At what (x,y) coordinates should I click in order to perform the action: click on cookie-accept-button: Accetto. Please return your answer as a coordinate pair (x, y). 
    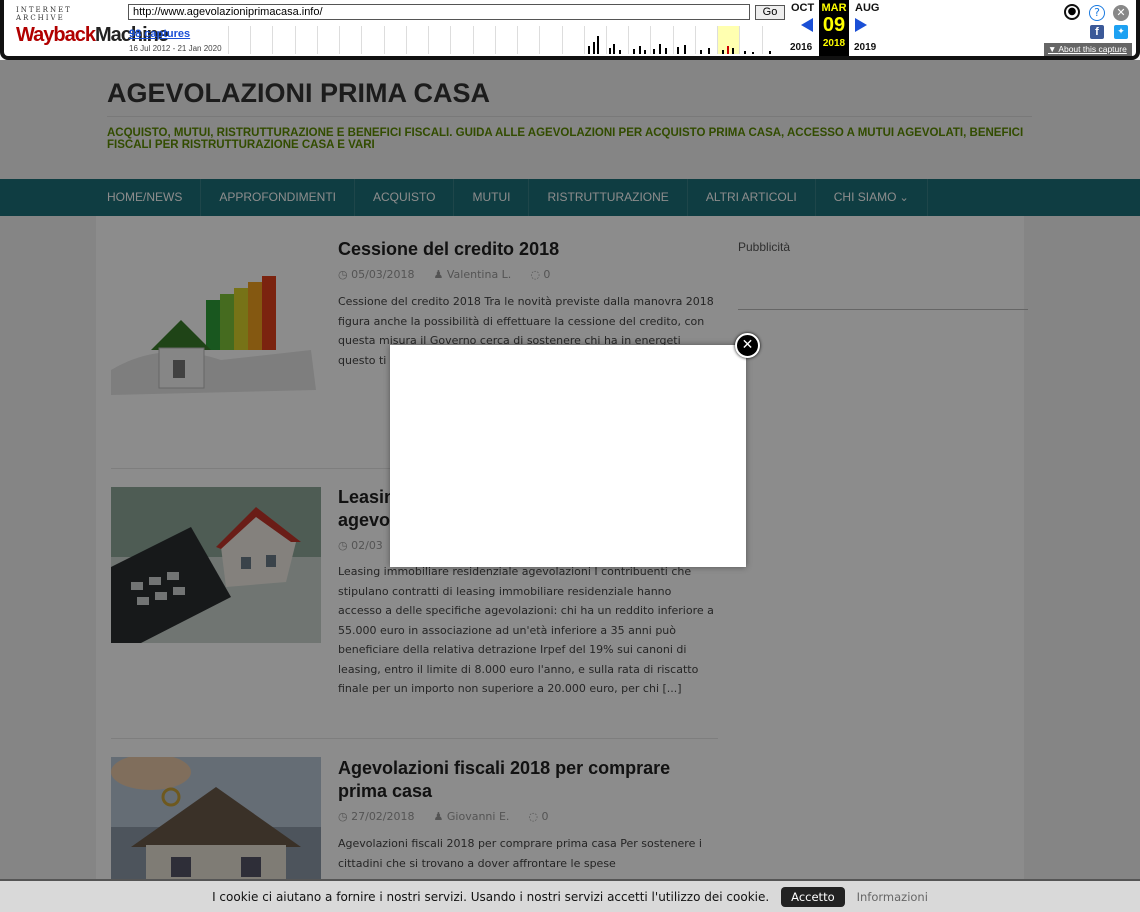
    Looking at the image, I should click on (813, 896).